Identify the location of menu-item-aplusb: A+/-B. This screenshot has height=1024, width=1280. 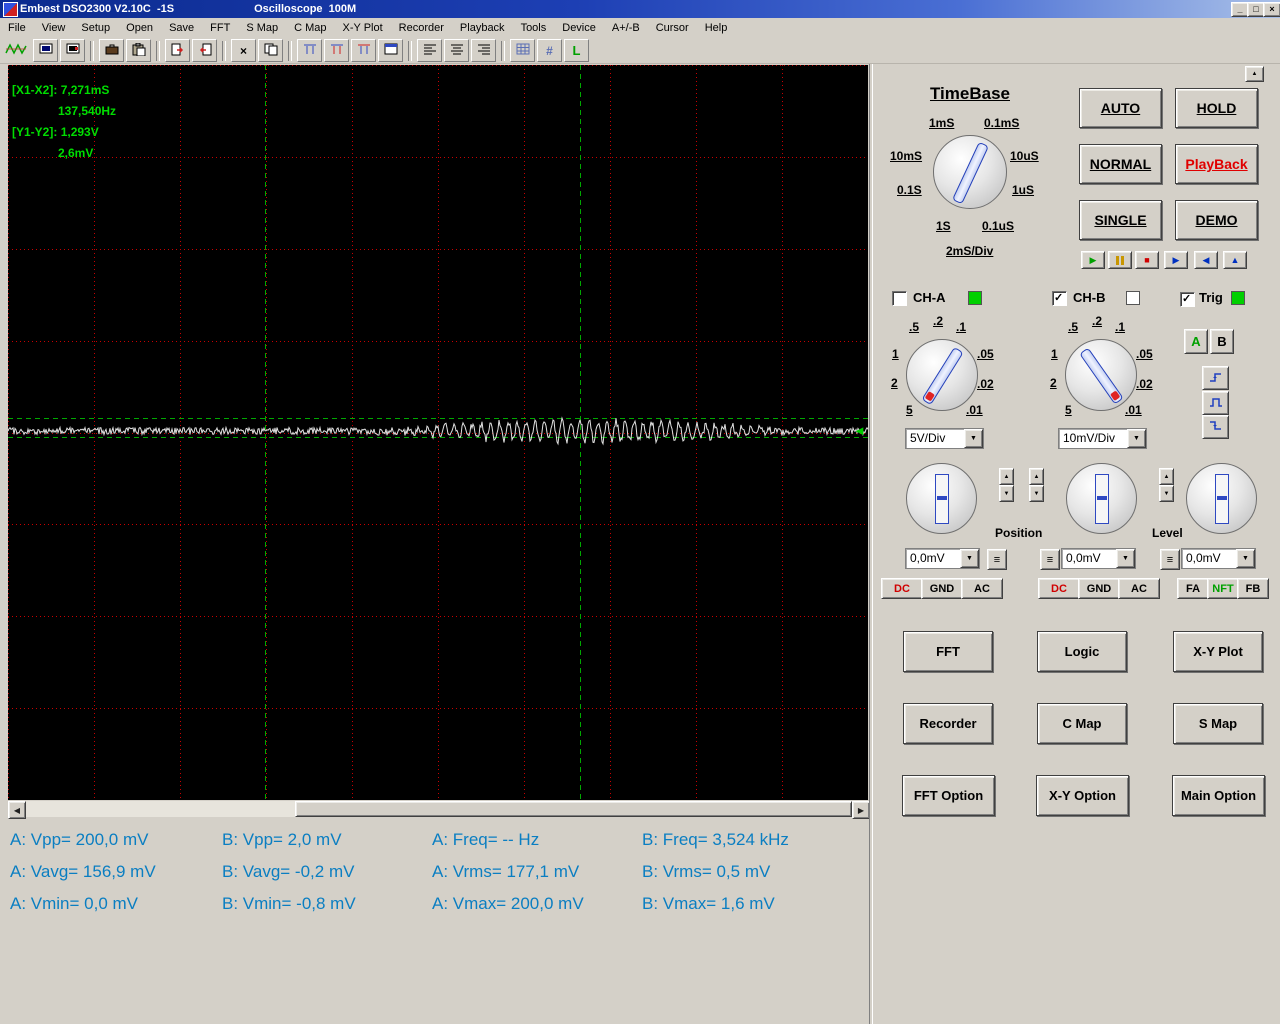
(626, 28).